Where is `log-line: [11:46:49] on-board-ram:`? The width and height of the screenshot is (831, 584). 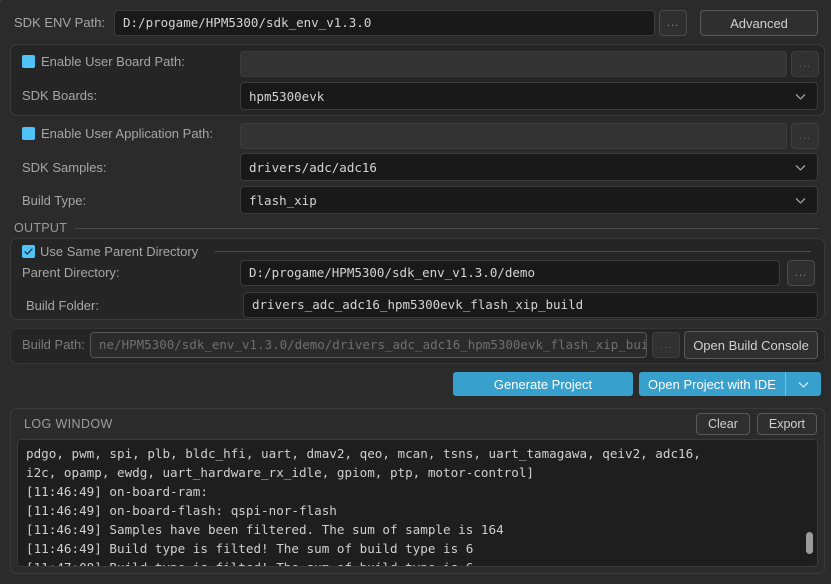 log-line: [11:46:49] on-board-ram: is located at coordinates (117, 491).